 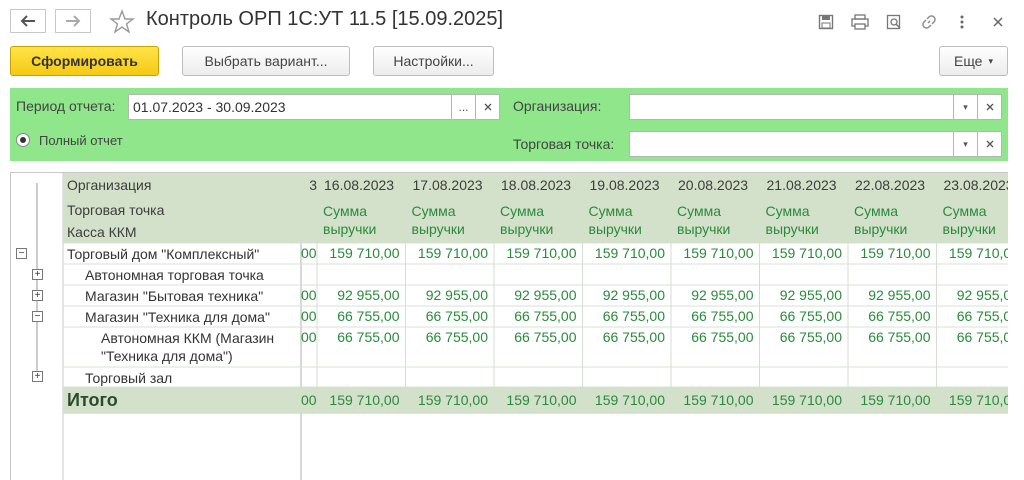 I want to click on organization-label: Организация:, so click(x=557, y=106).